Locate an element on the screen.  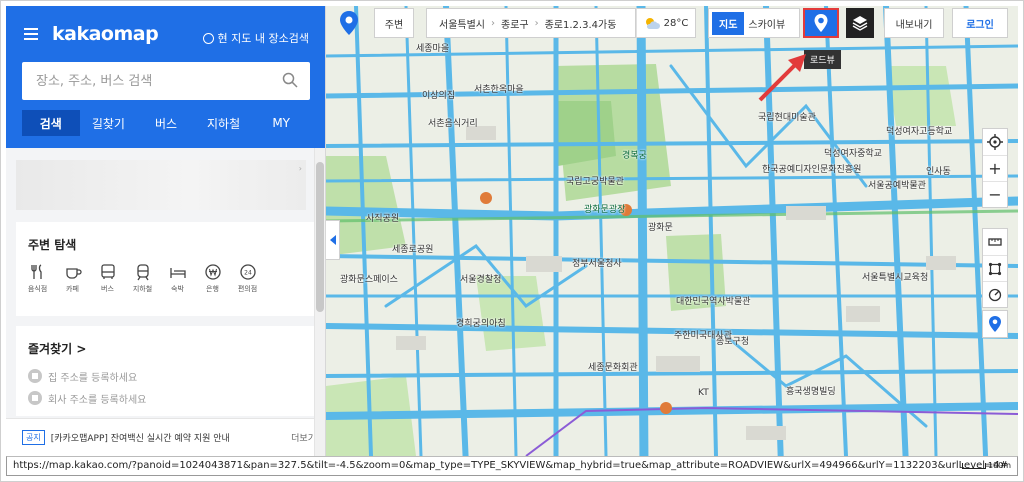
partly-cloudy-icon is located at coordinates (652, 23).